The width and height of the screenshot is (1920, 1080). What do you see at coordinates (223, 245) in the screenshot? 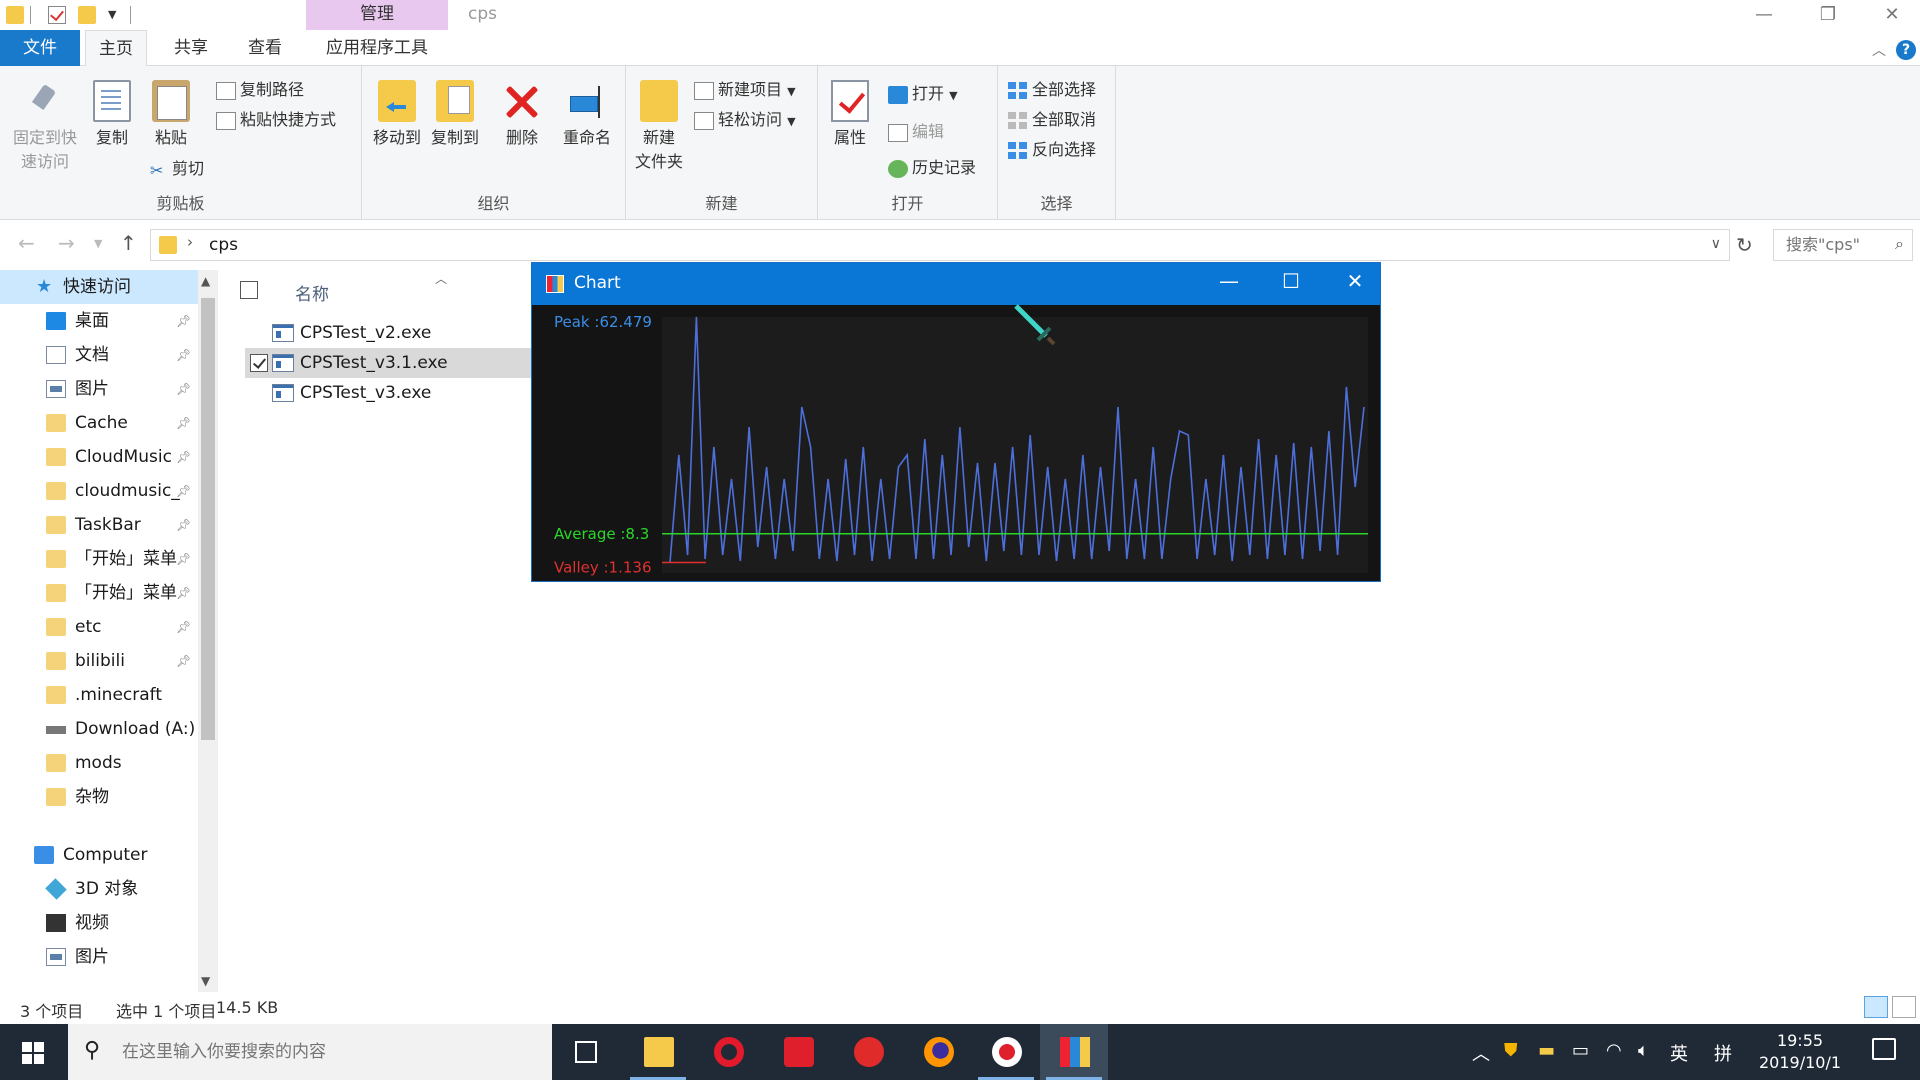
I see `address-path: cps` at bounding box center [223, 245].